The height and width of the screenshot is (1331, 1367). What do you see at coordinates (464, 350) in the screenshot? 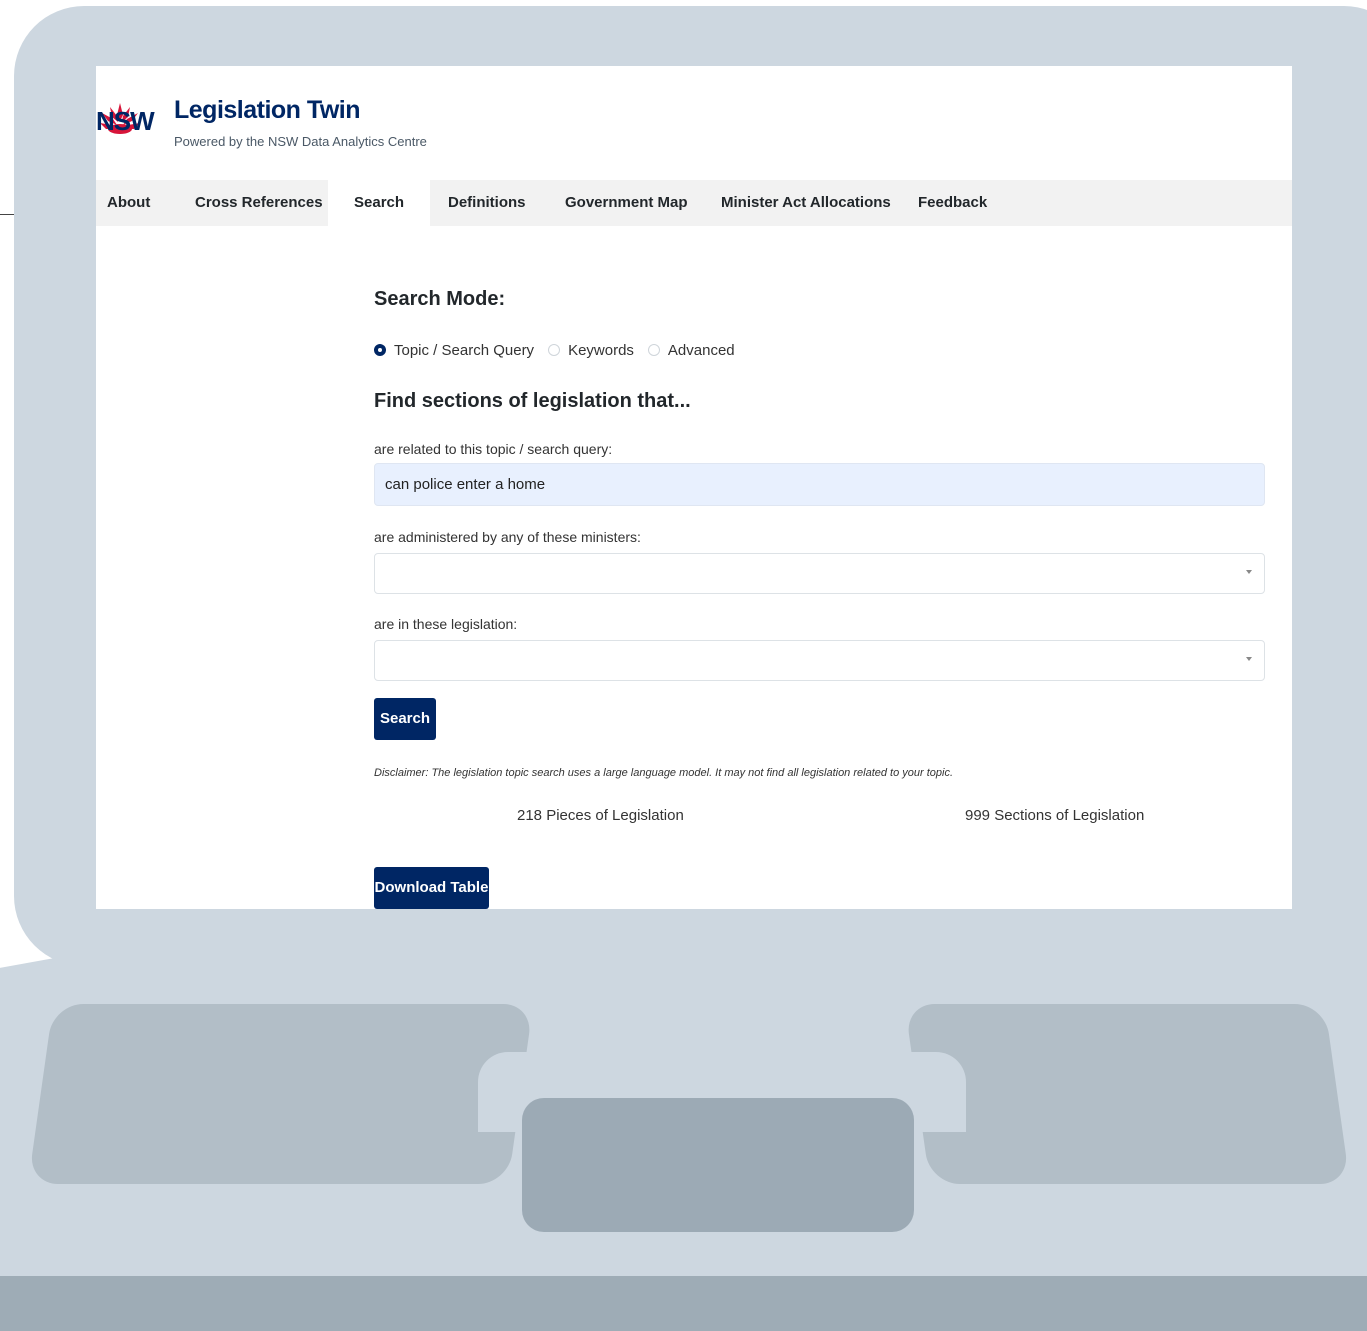
I see `radio-label: Topic / Search Query` at bounding box center [464, 350].